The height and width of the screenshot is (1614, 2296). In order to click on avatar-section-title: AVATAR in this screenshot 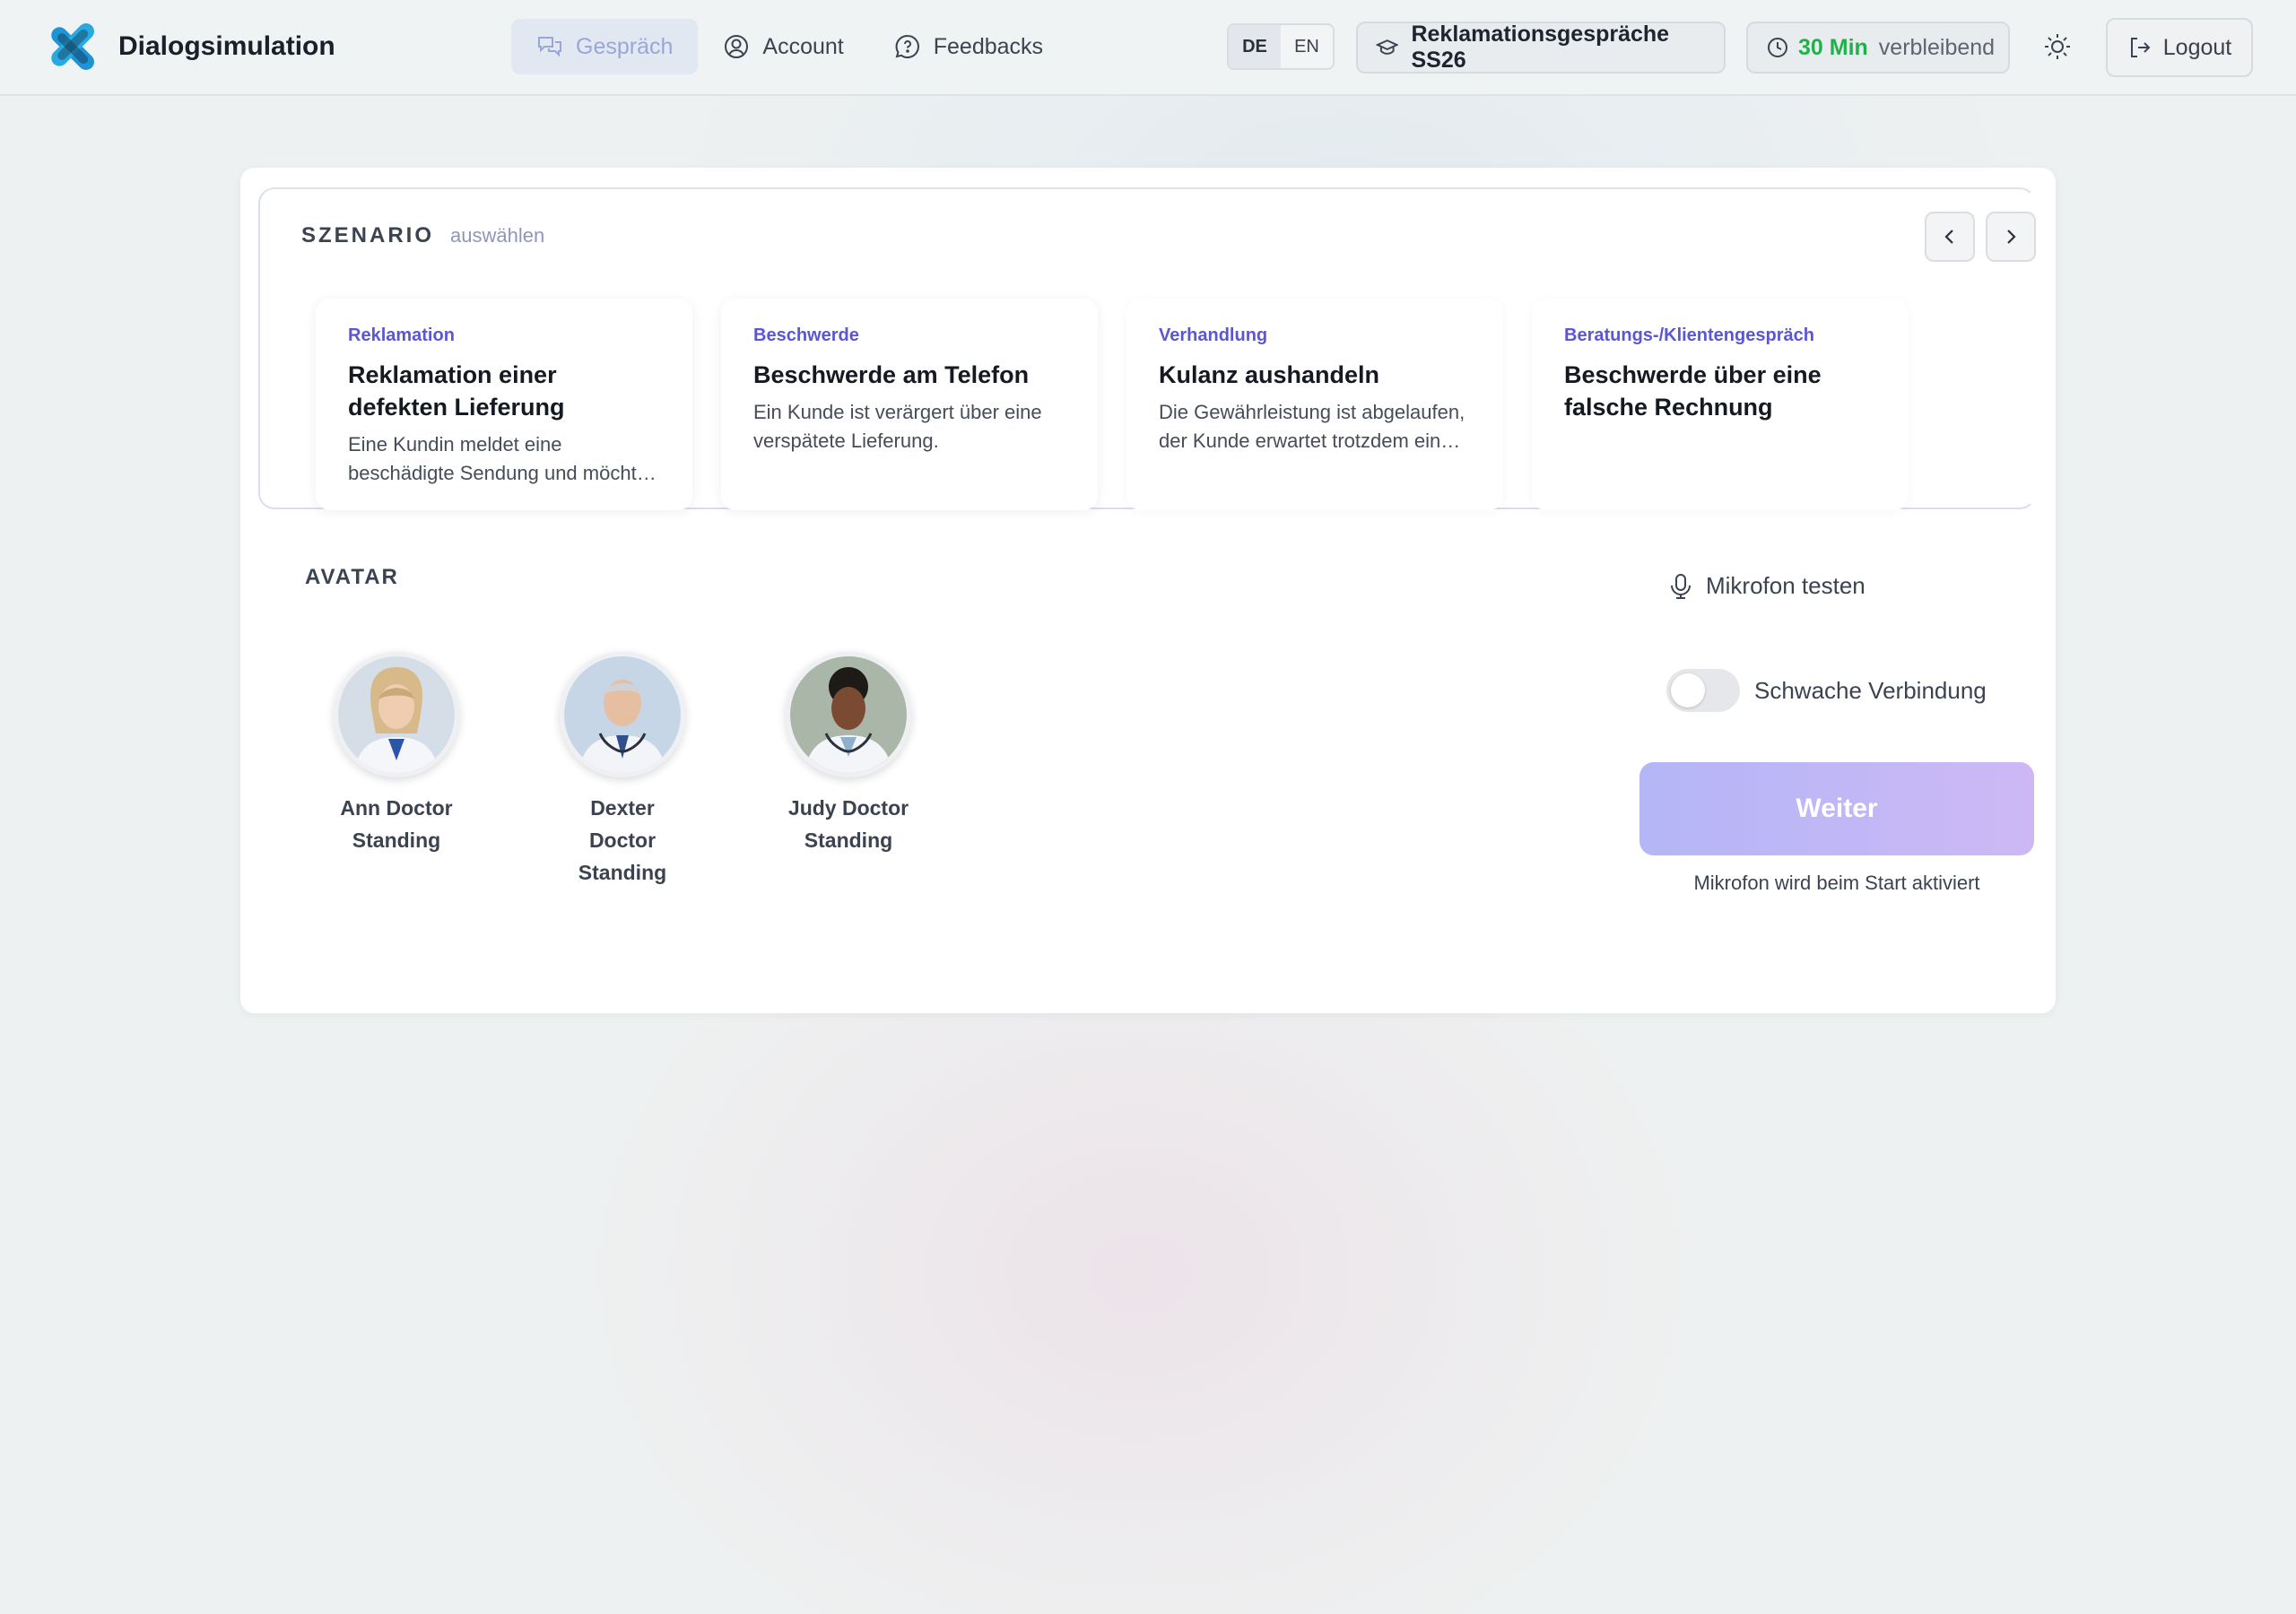, I will do `click(352, 577)`.